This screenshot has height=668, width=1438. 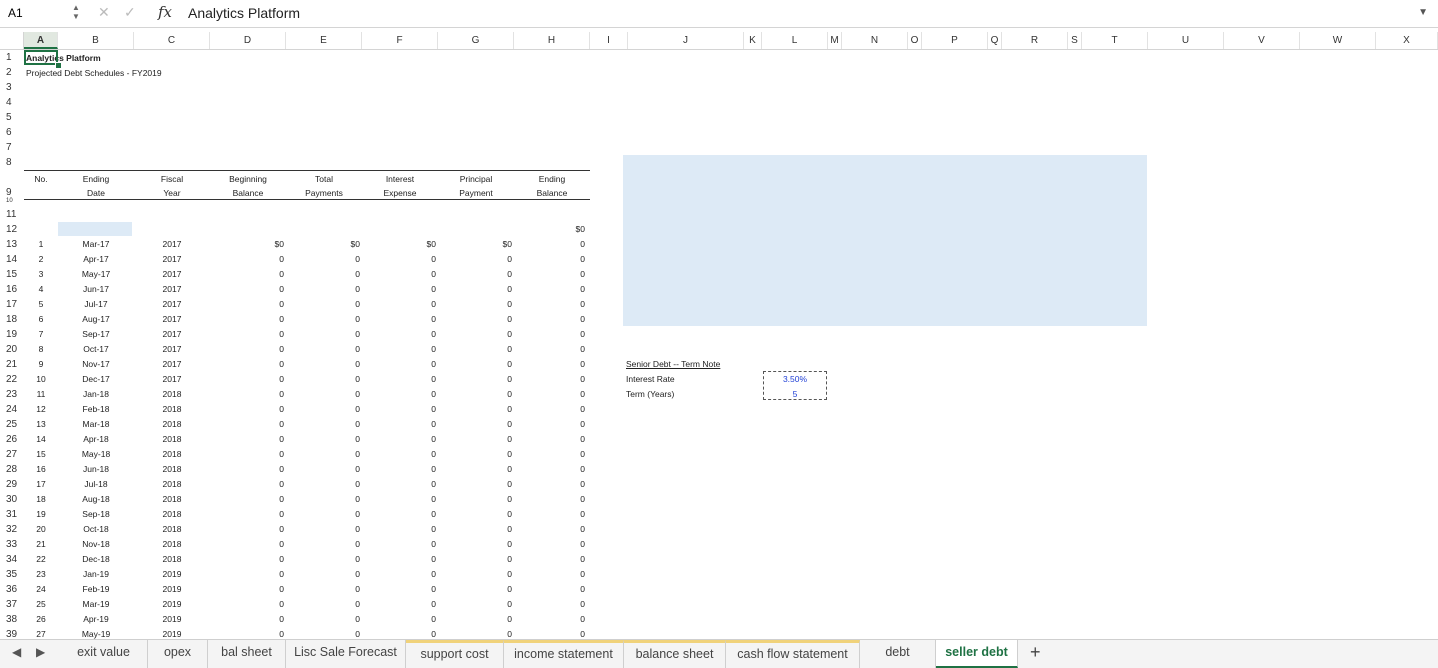 What do you see at coordinates (898, 654) in the screenshot?
I see `tab-debt: debt` at bounding box center [898, 654].